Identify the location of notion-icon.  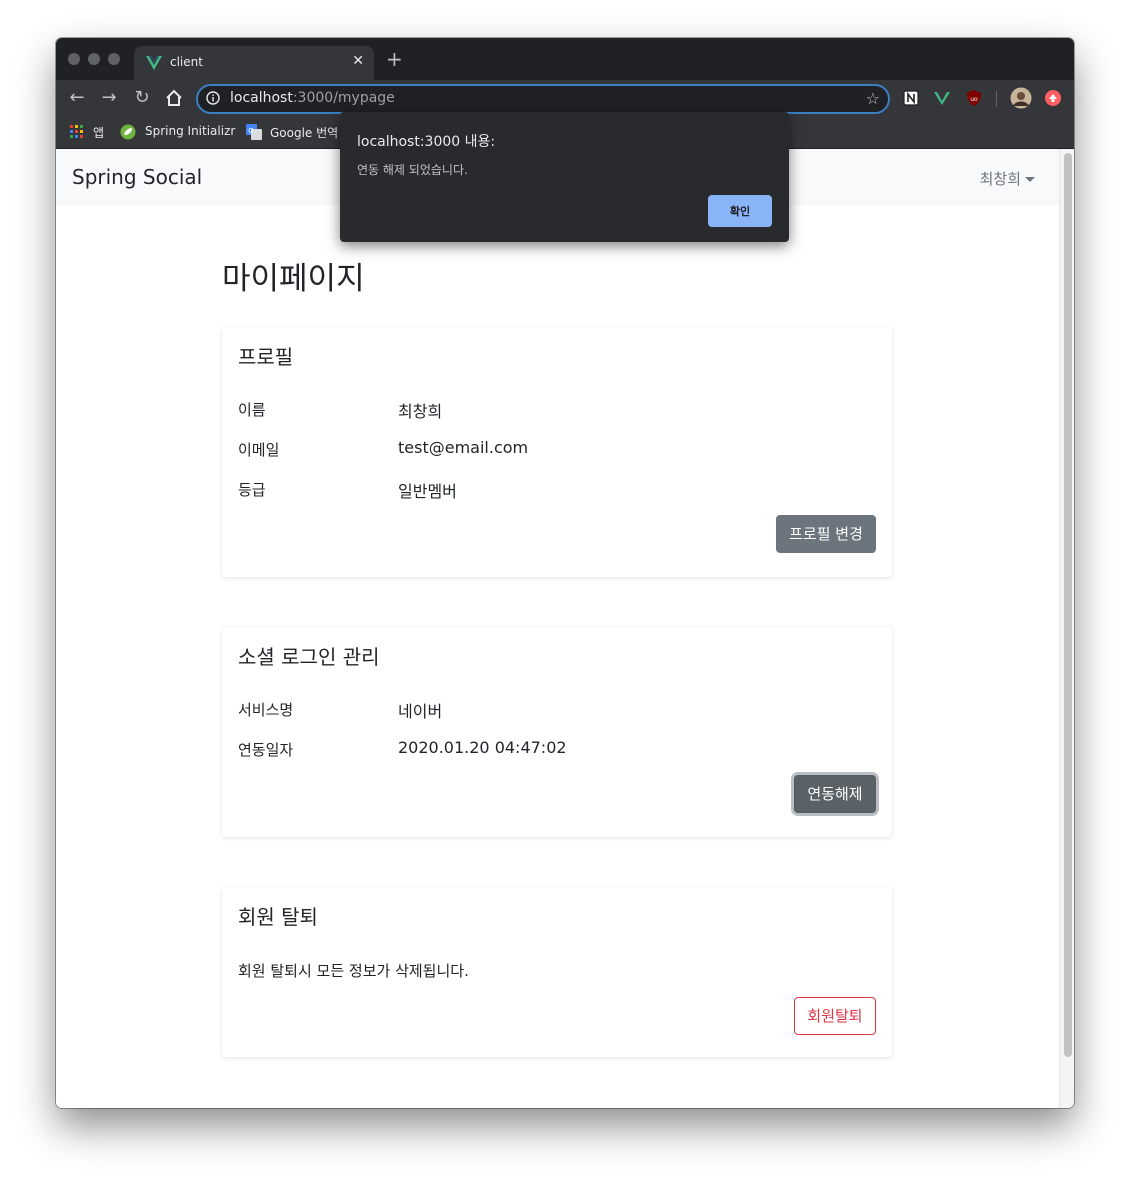
(911, 98).